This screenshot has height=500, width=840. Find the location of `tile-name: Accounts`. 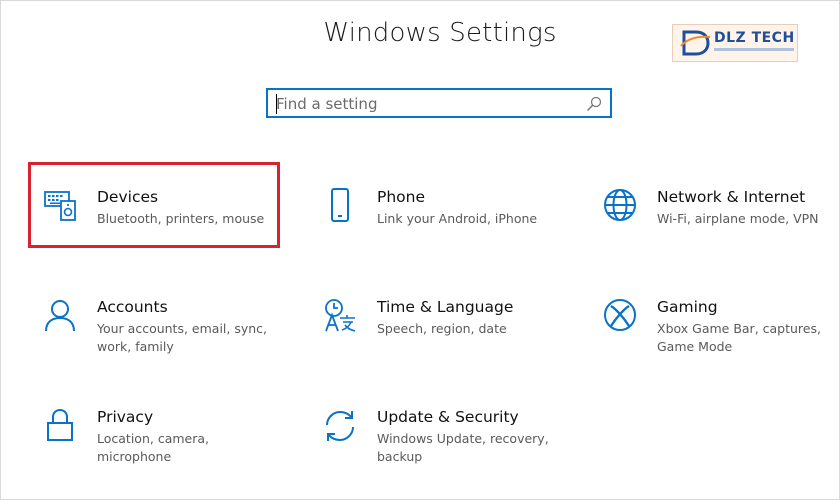

tile-name: Accounts is located at coordinates (132, 307).